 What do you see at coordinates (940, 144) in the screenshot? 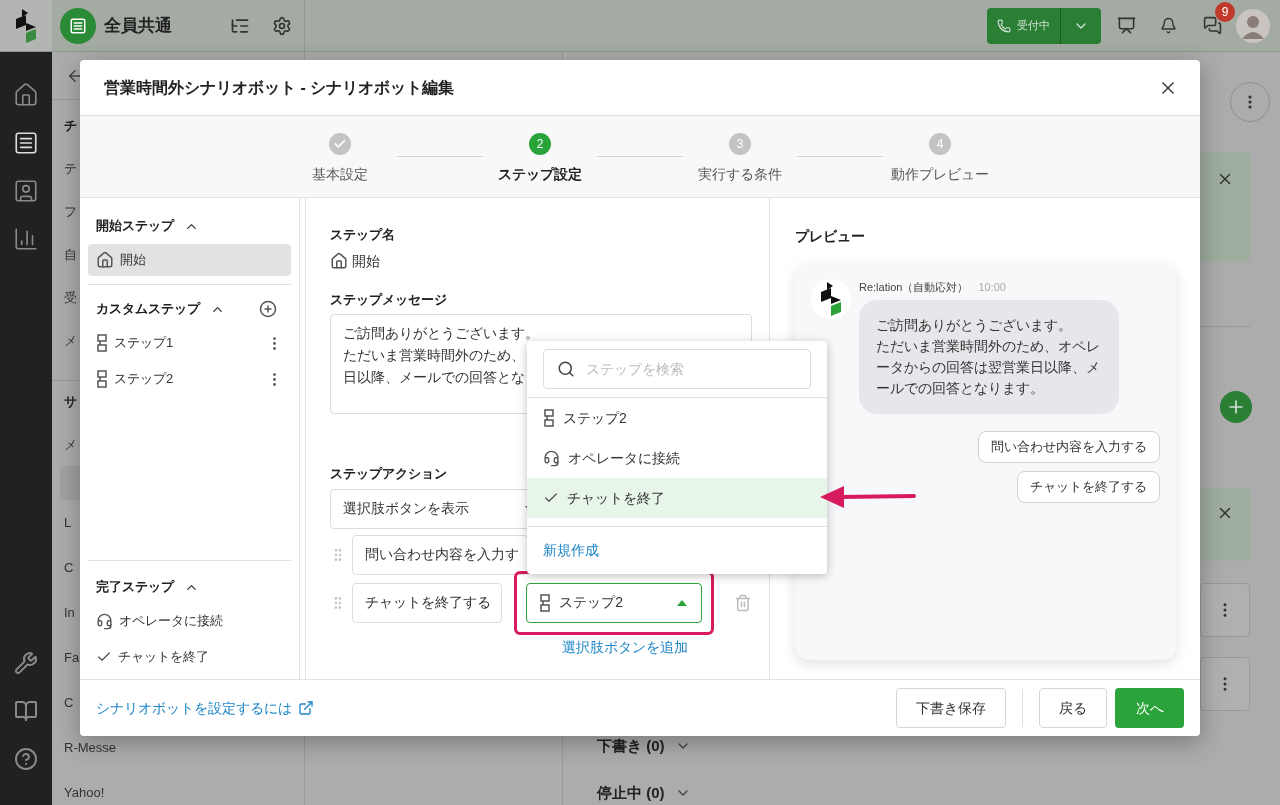
I see `step-indicator: 4` at bounding box center [940, 144].